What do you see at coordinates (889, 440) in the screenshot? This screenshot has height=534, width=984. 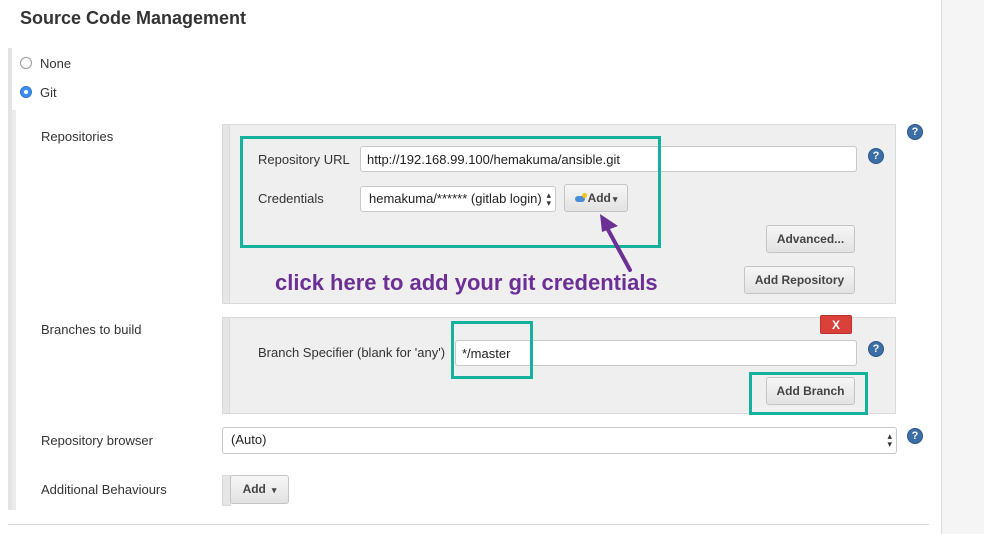 I see `select-arrows-icon: ▴ ▾` at bounding box center [889, 440].